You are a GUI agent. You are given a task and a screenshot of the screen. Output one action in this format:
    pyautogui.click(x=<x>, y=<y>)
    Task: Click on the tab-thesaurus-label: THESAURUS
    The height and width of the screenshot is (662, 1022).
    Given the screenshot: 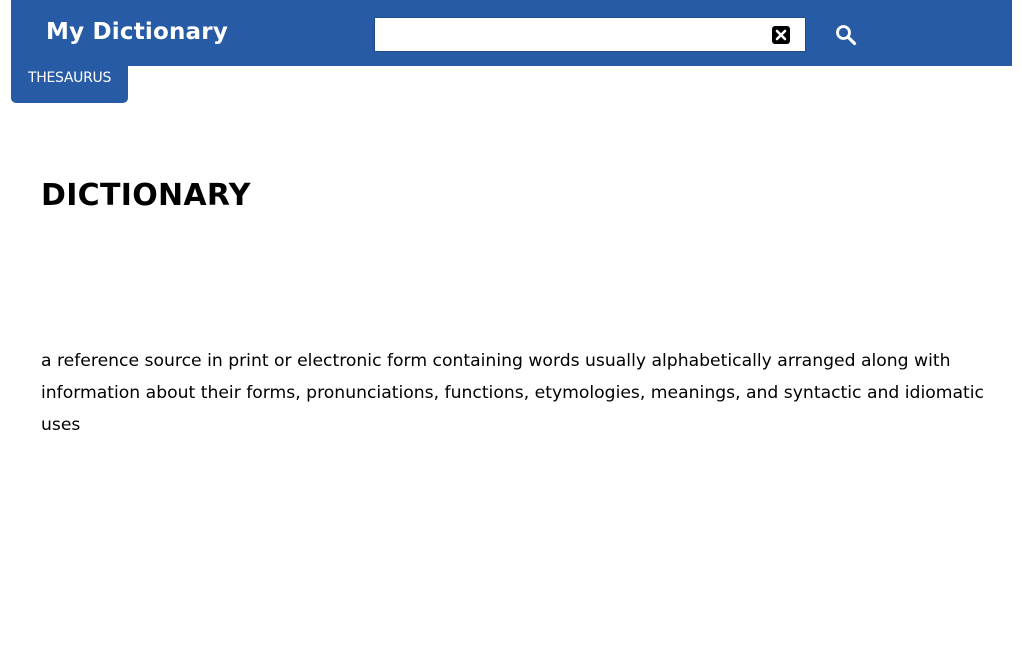 What is the action you would take?
    pyautogui.click(x=69, y=78)
    